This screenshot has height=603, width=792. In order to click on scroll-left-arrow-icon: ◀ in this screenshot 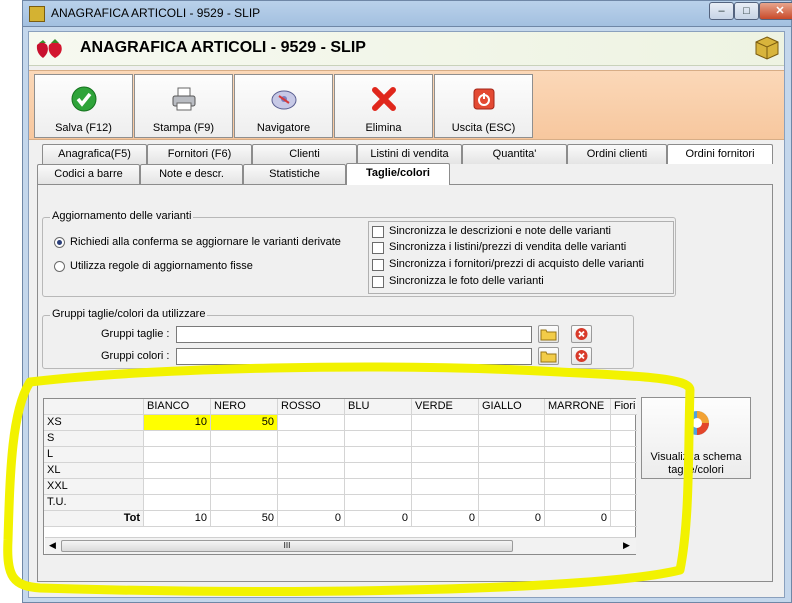, I will do `click(52, 545)`.